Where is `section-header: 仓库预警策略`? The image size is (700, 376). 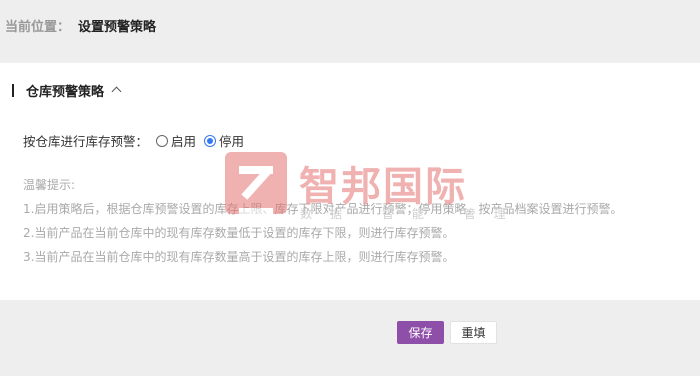
section-header: 仓库预警策略 is located at coordinates (67, 91).